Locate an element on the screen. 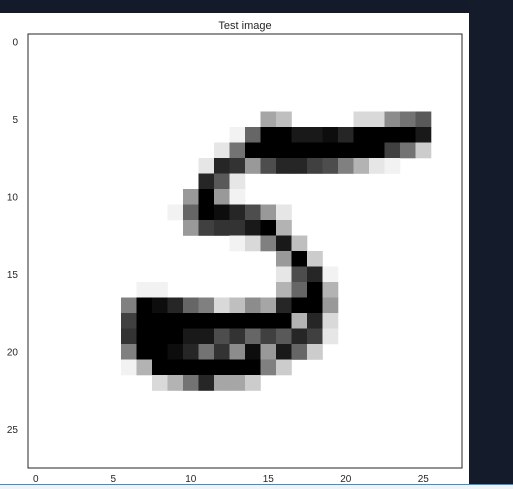 The height and width of the screenshot is (489, 513). x-tick-label: 15 is located at coordinates (269, 479).